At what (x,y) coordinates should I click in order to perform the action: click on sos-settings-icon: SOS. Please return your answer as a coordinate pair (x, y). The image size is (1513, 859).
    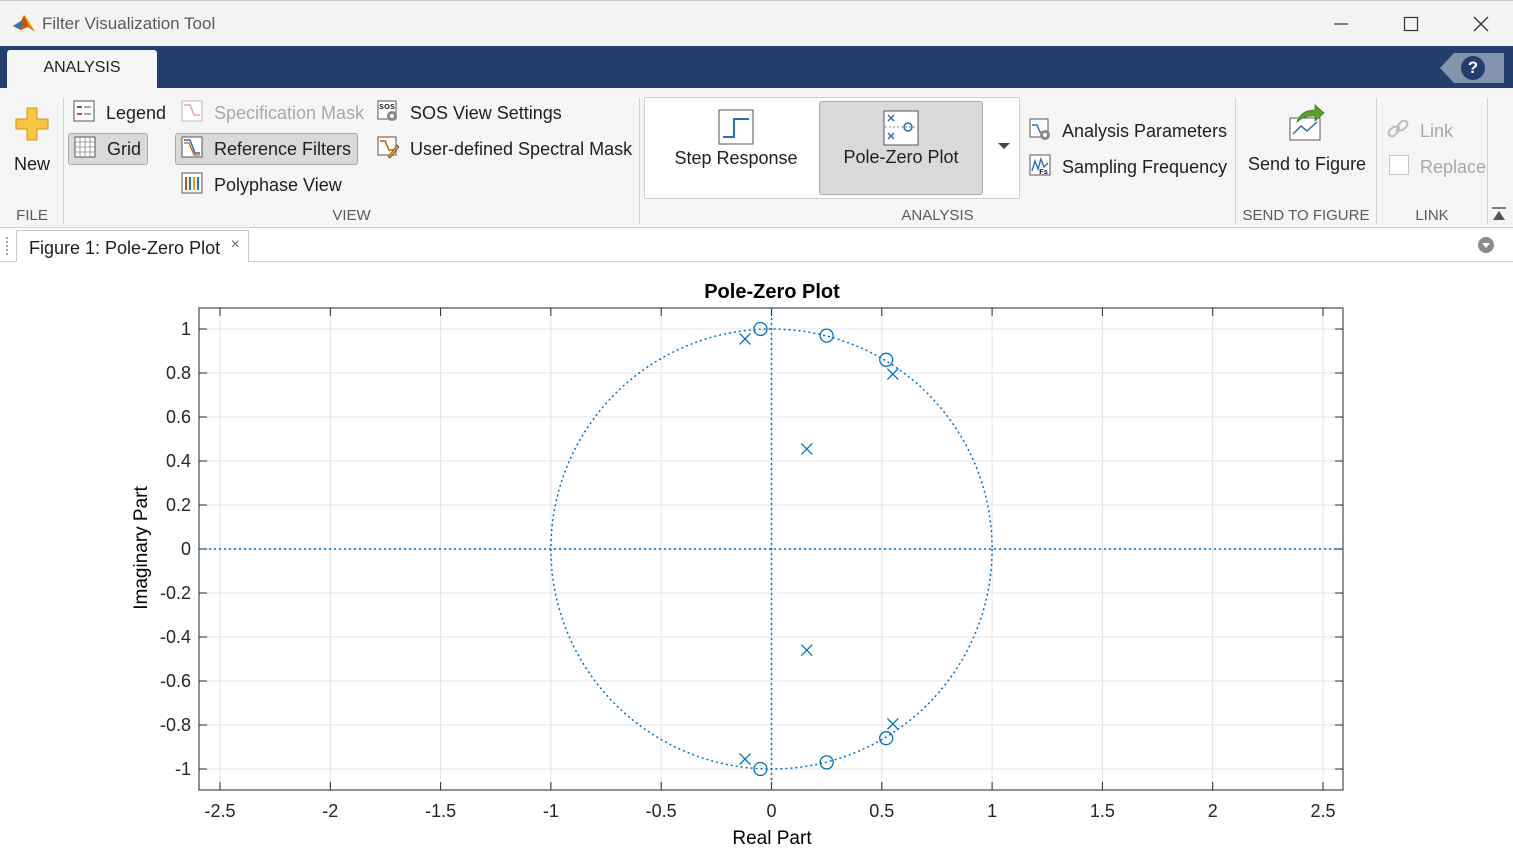
    Looking at the image, I should click on (388, 113).